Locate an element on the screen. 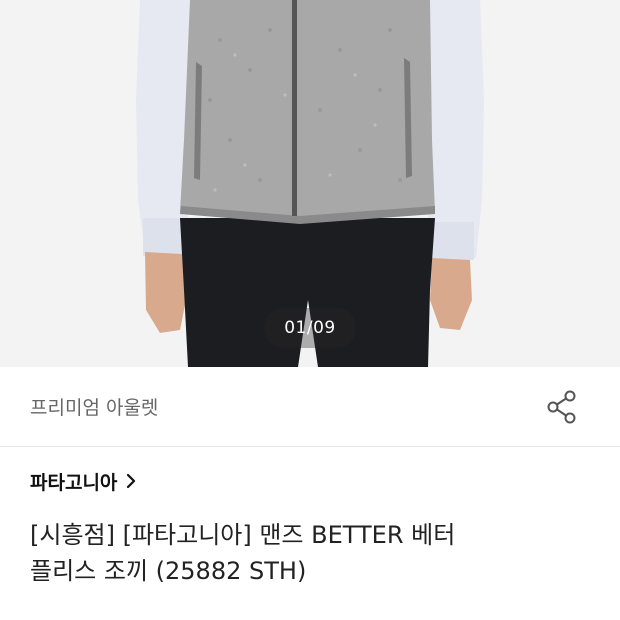 This screenshot has width=620, height=620. share-button is located at coordinates (562, 407).